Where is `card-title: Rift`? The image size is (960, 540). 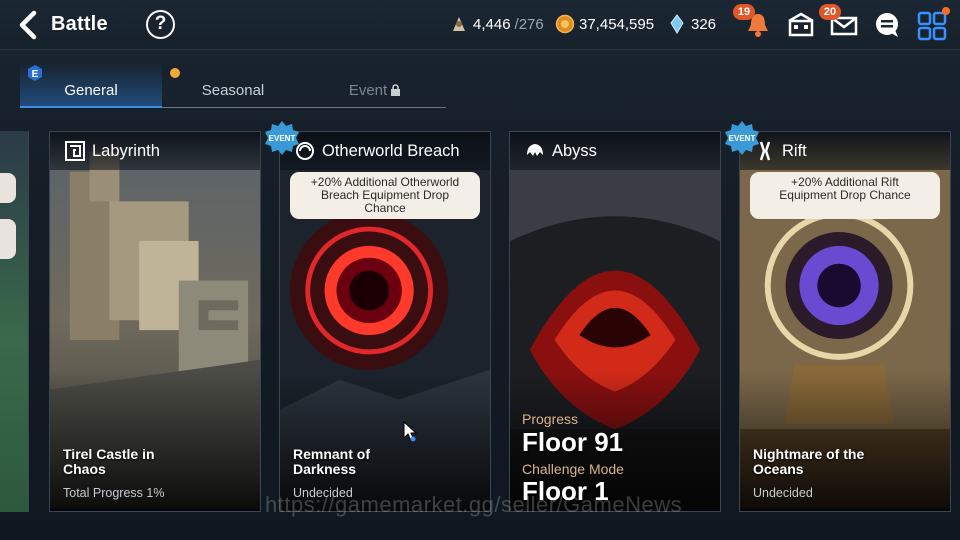 card-title: Rift is located at coordinates (794, 150).